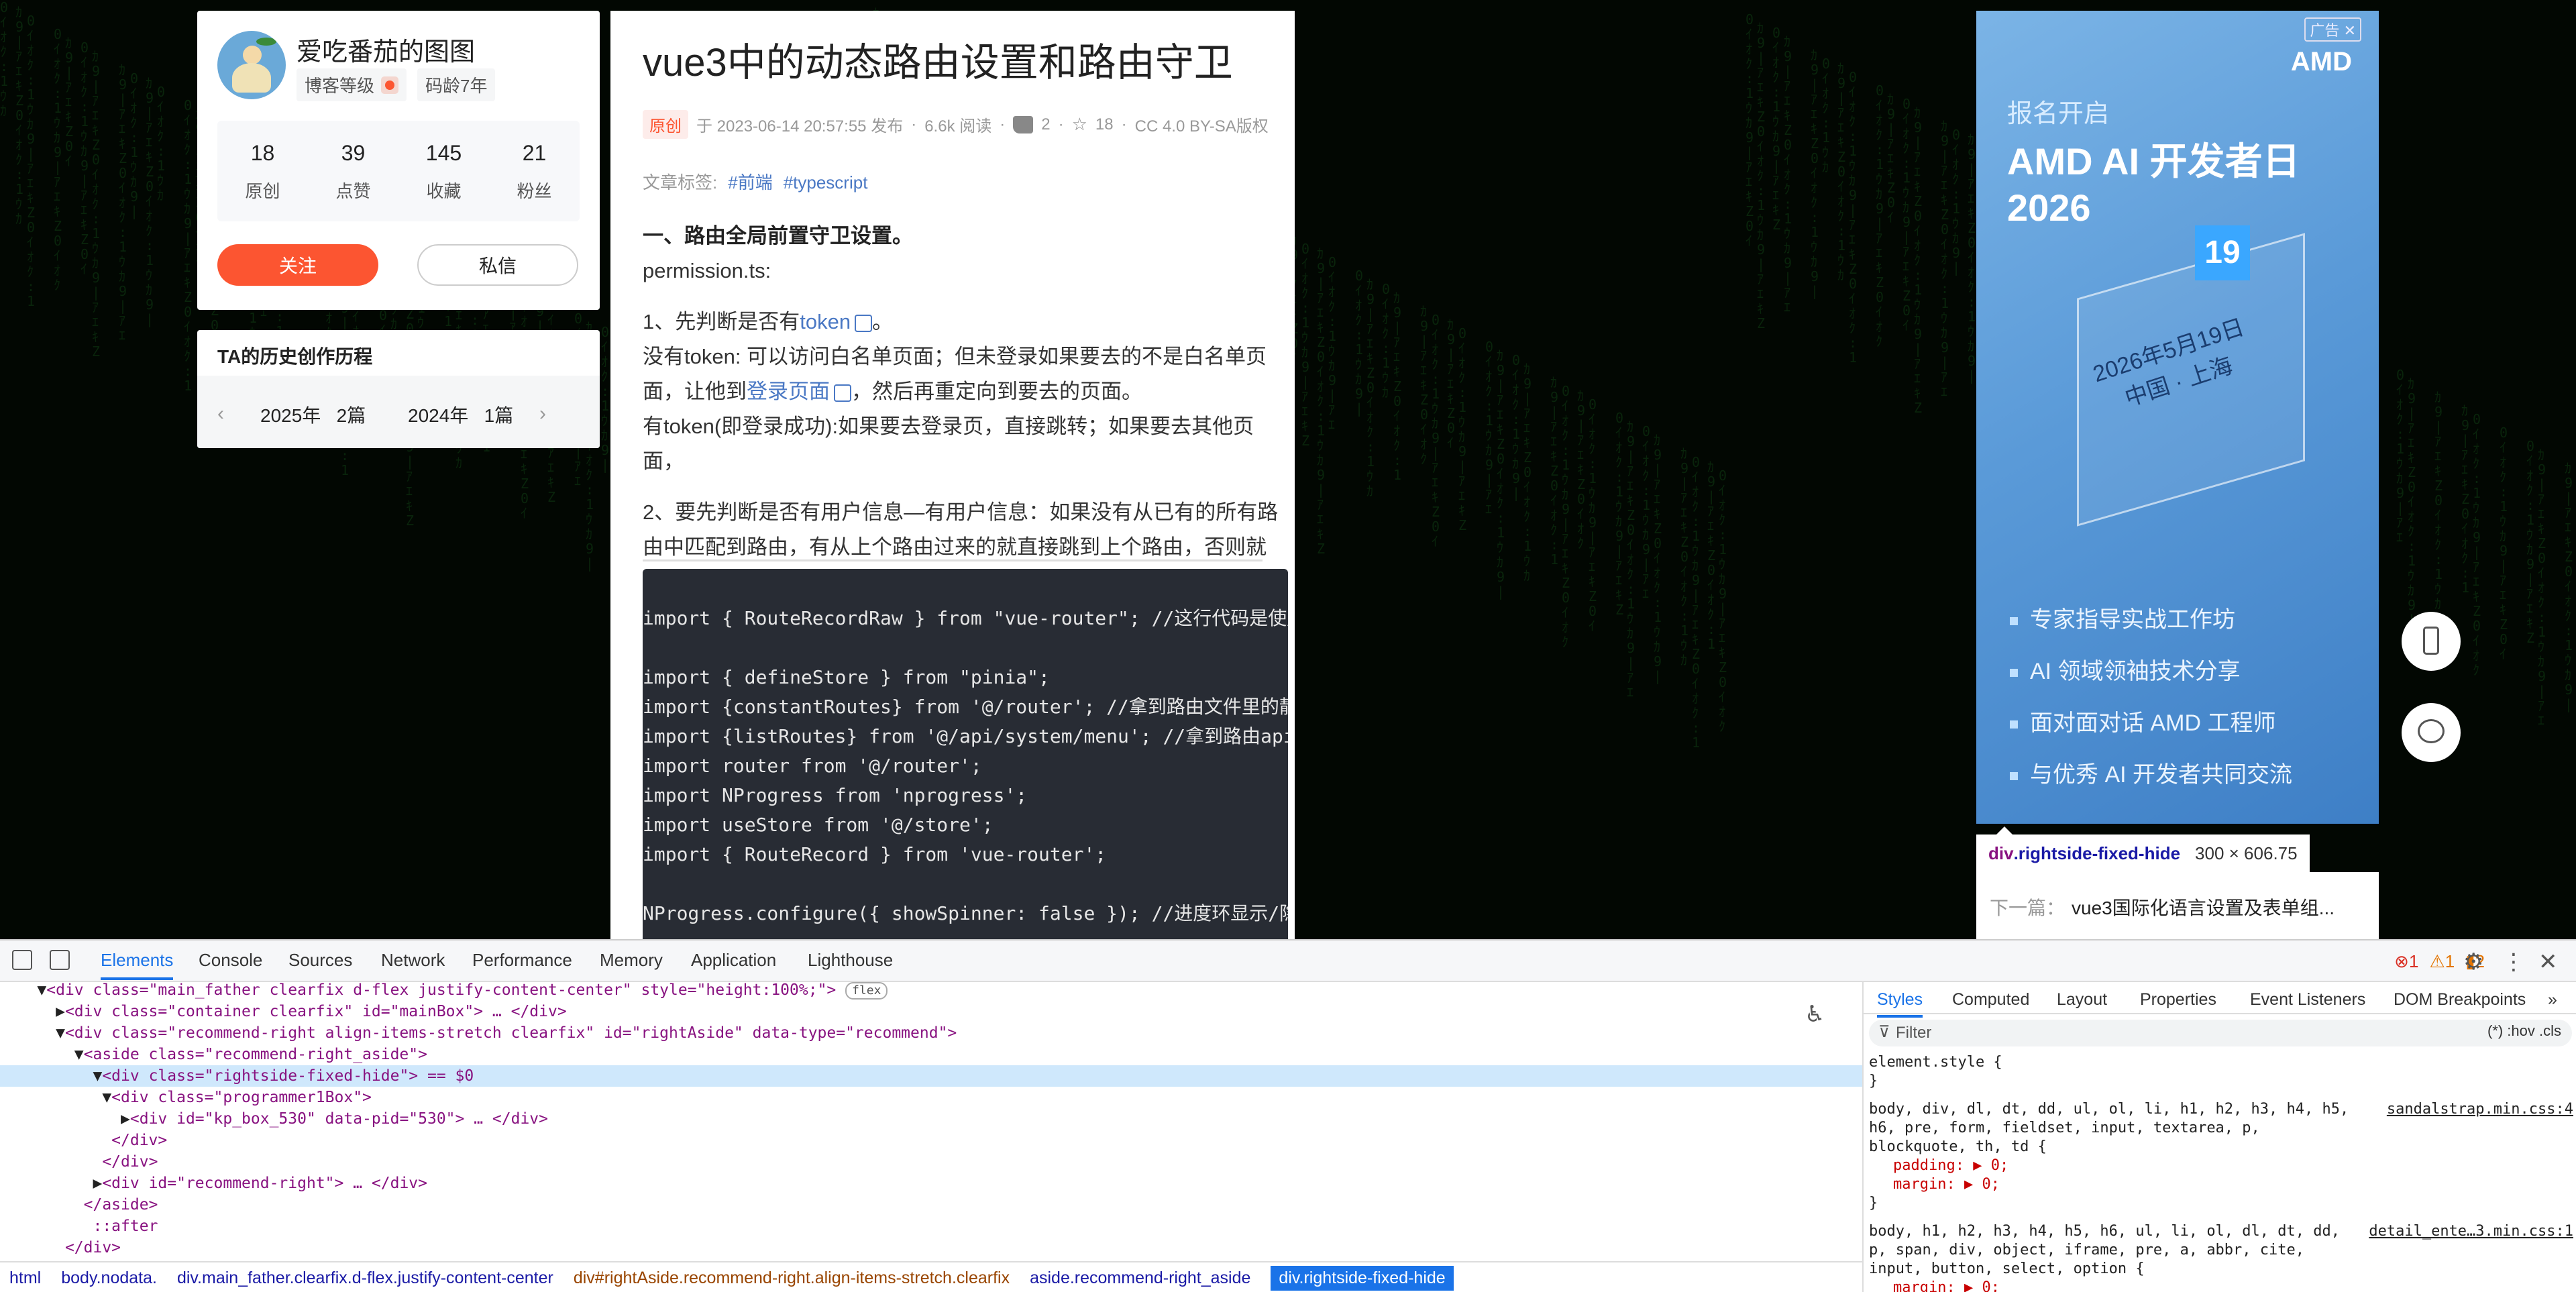  I want to click on tab-lighthouse: Lighthouse, so click(850, 960).